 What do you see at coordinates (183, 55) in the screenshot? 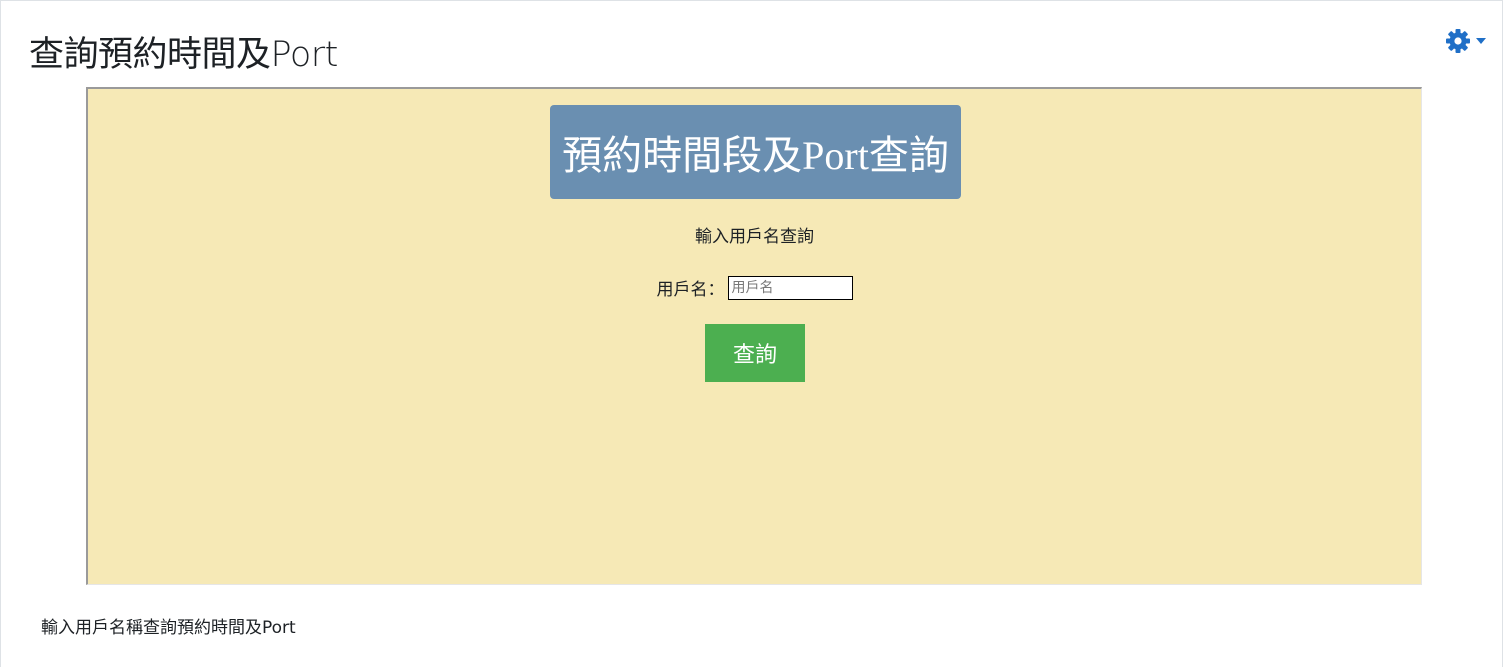
I see `page-title: 查詢預約時間及Port` at bounding box center [183, 55].